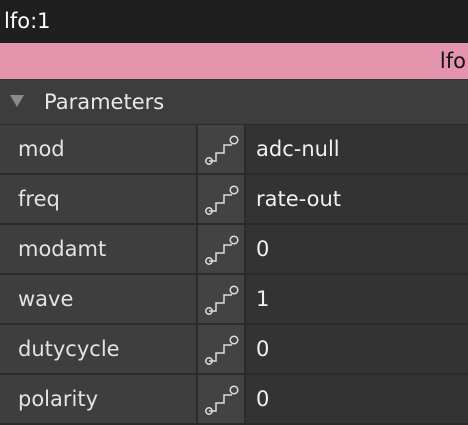 Image resolution: width=468 pixels, height=425 pixels. Describe the element at coordinates (98, 199) in the screenshot. I see `parameter-name: freq` at that location.